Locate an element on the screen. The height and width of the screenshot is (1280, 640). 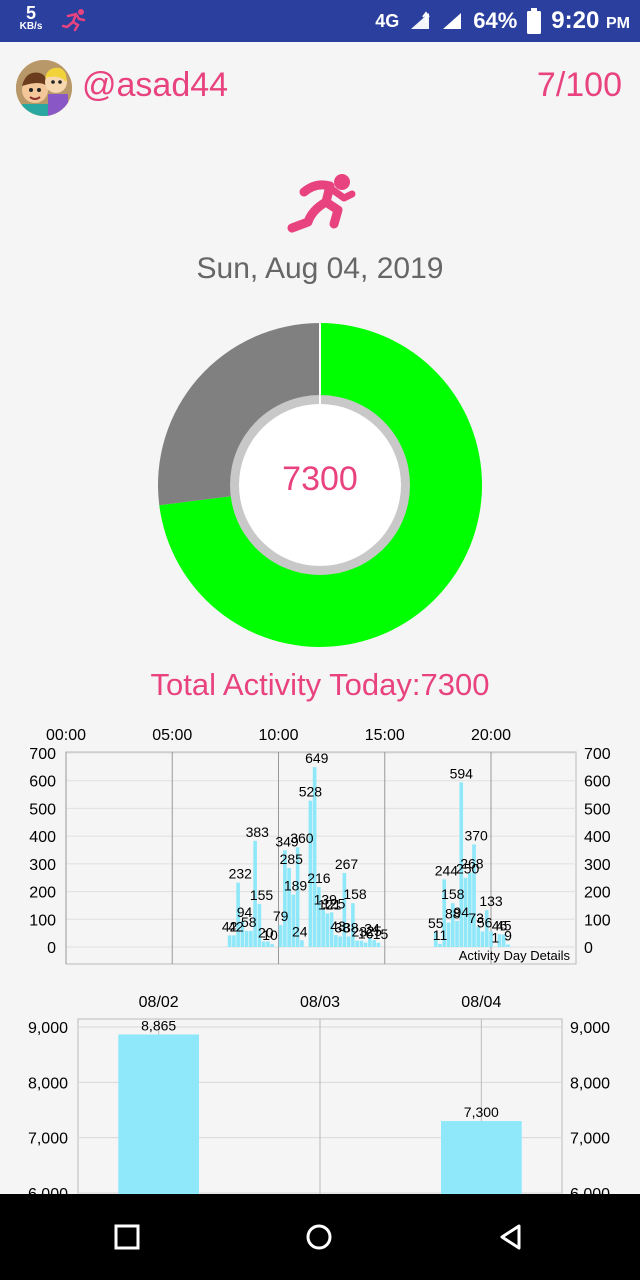
hourly-chart-y-tick-right: 600 is located at coordinates (597, 782).